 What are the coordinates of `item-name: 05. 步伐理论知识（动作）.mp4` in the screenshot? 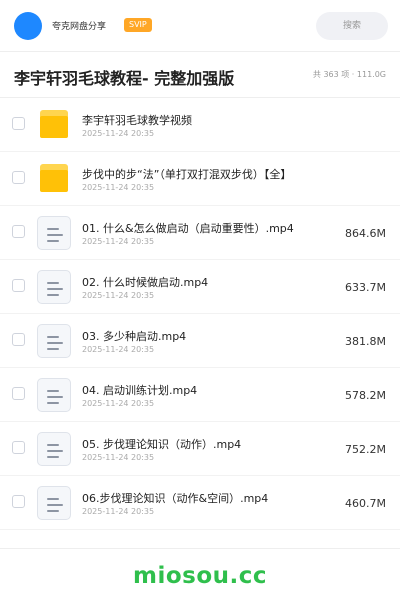 It's located at (162, 444).